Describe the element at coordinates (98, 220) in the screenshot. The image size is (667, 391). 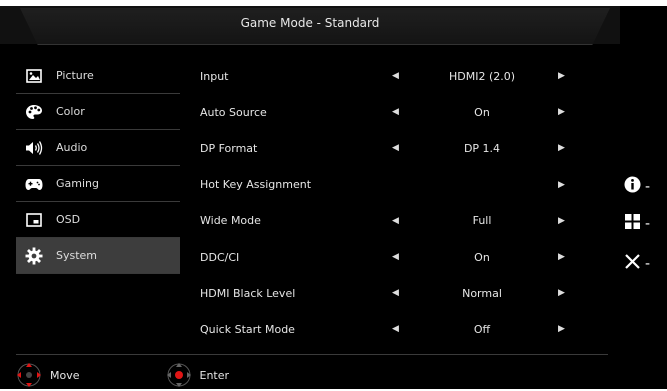
I see `sidebar-item-osd: OSD` at that location.